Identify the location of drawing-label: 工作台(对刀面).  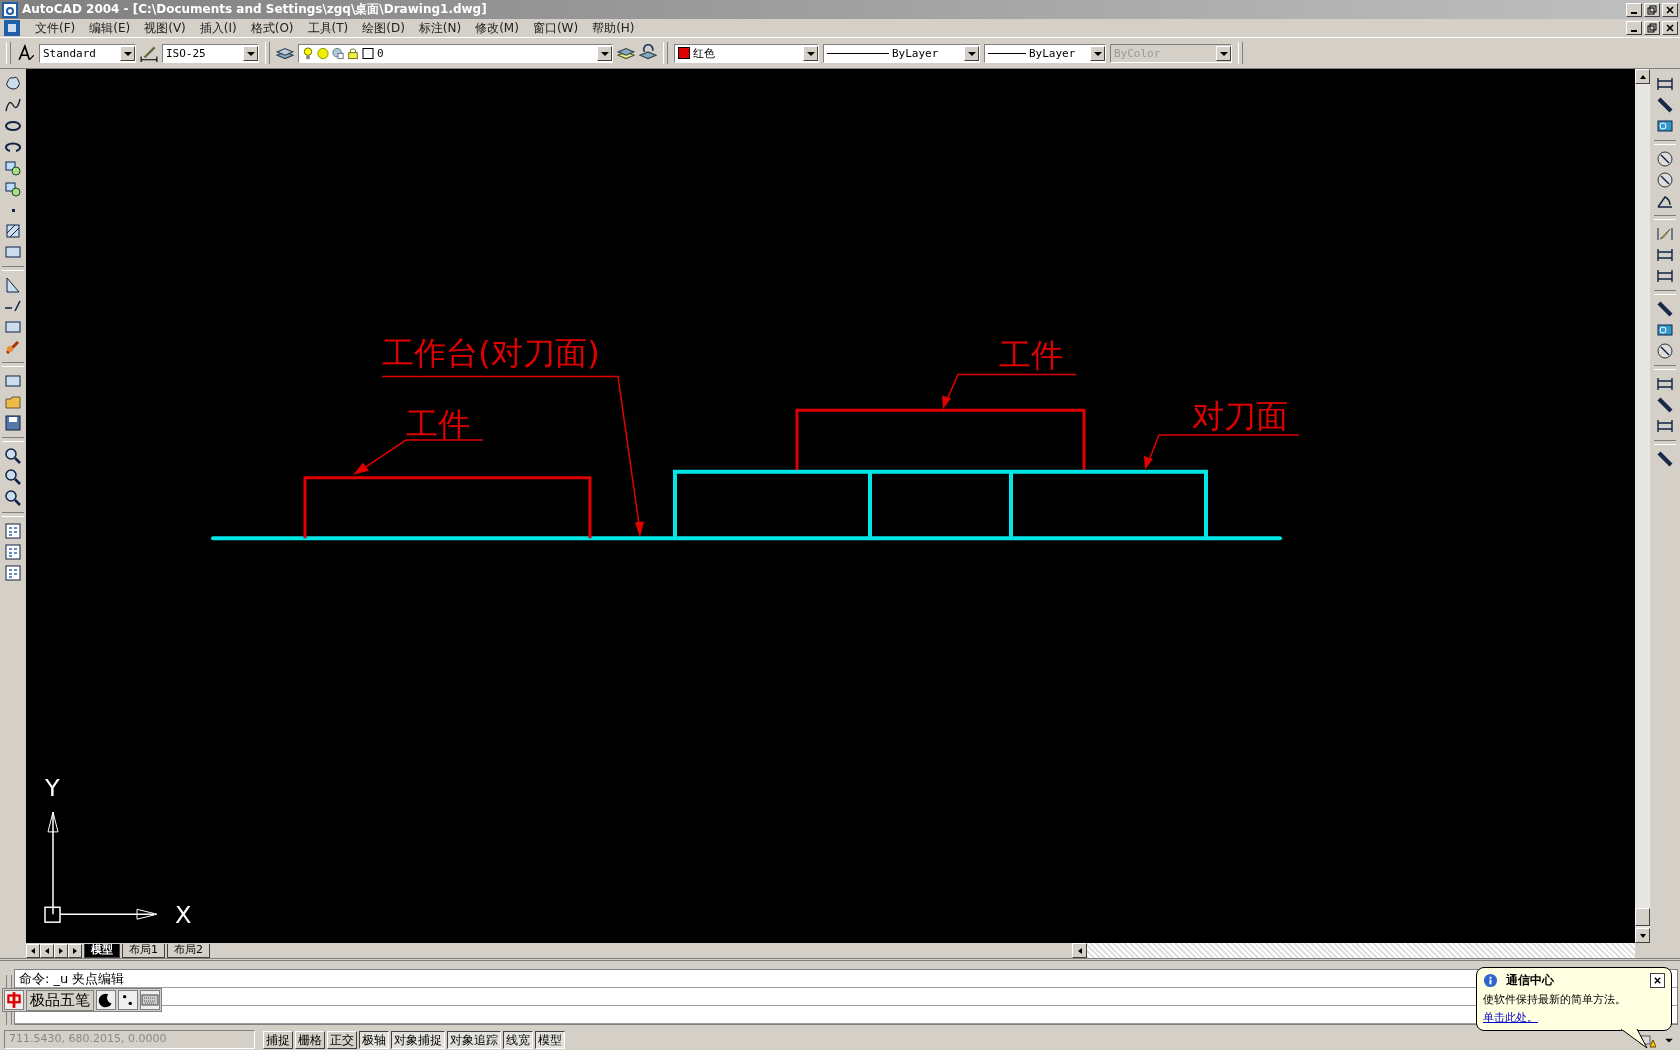
(491, 352).